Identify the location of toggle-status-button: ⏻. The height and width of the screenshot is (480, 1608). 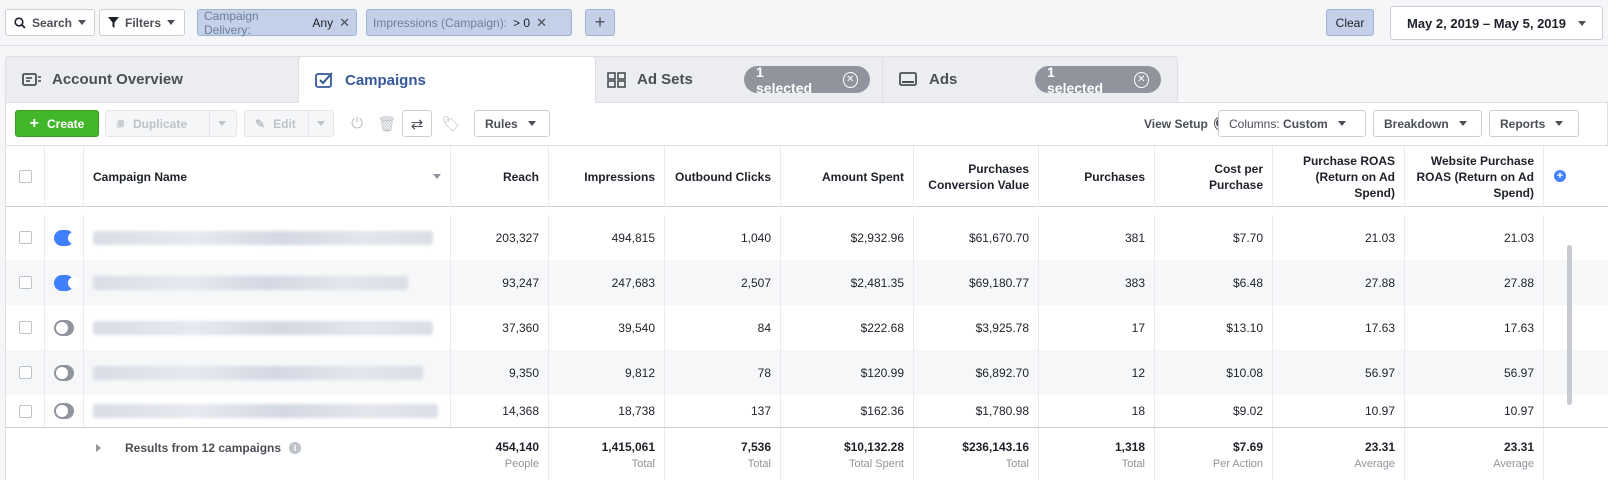
(357, 123).